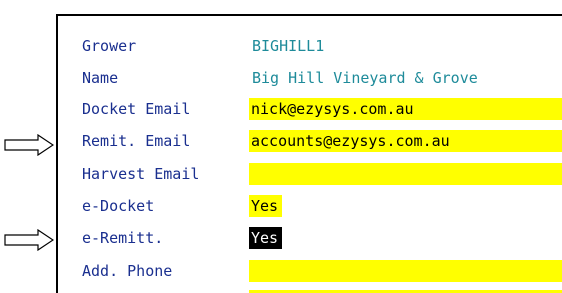 Image resolution: width=562 pixels, height=293 pixels. What do you see at coordinates (123, 238) in the screenshot?
I see `e-remitt-label: e-Remitt.` at bounding box center [123, 238].